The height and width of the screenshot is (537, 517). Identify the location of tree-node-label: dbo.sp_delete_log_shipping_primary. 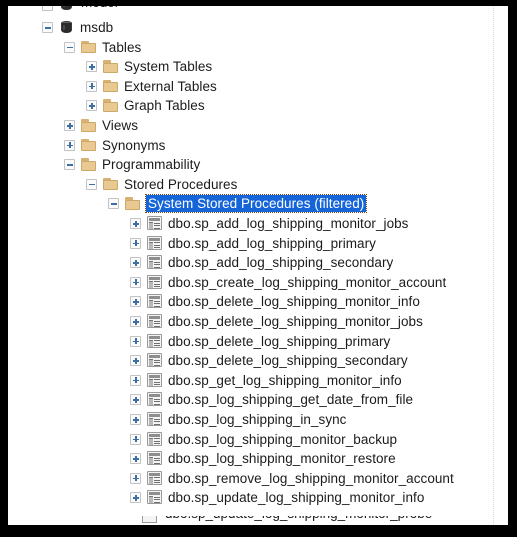
(279, 341).